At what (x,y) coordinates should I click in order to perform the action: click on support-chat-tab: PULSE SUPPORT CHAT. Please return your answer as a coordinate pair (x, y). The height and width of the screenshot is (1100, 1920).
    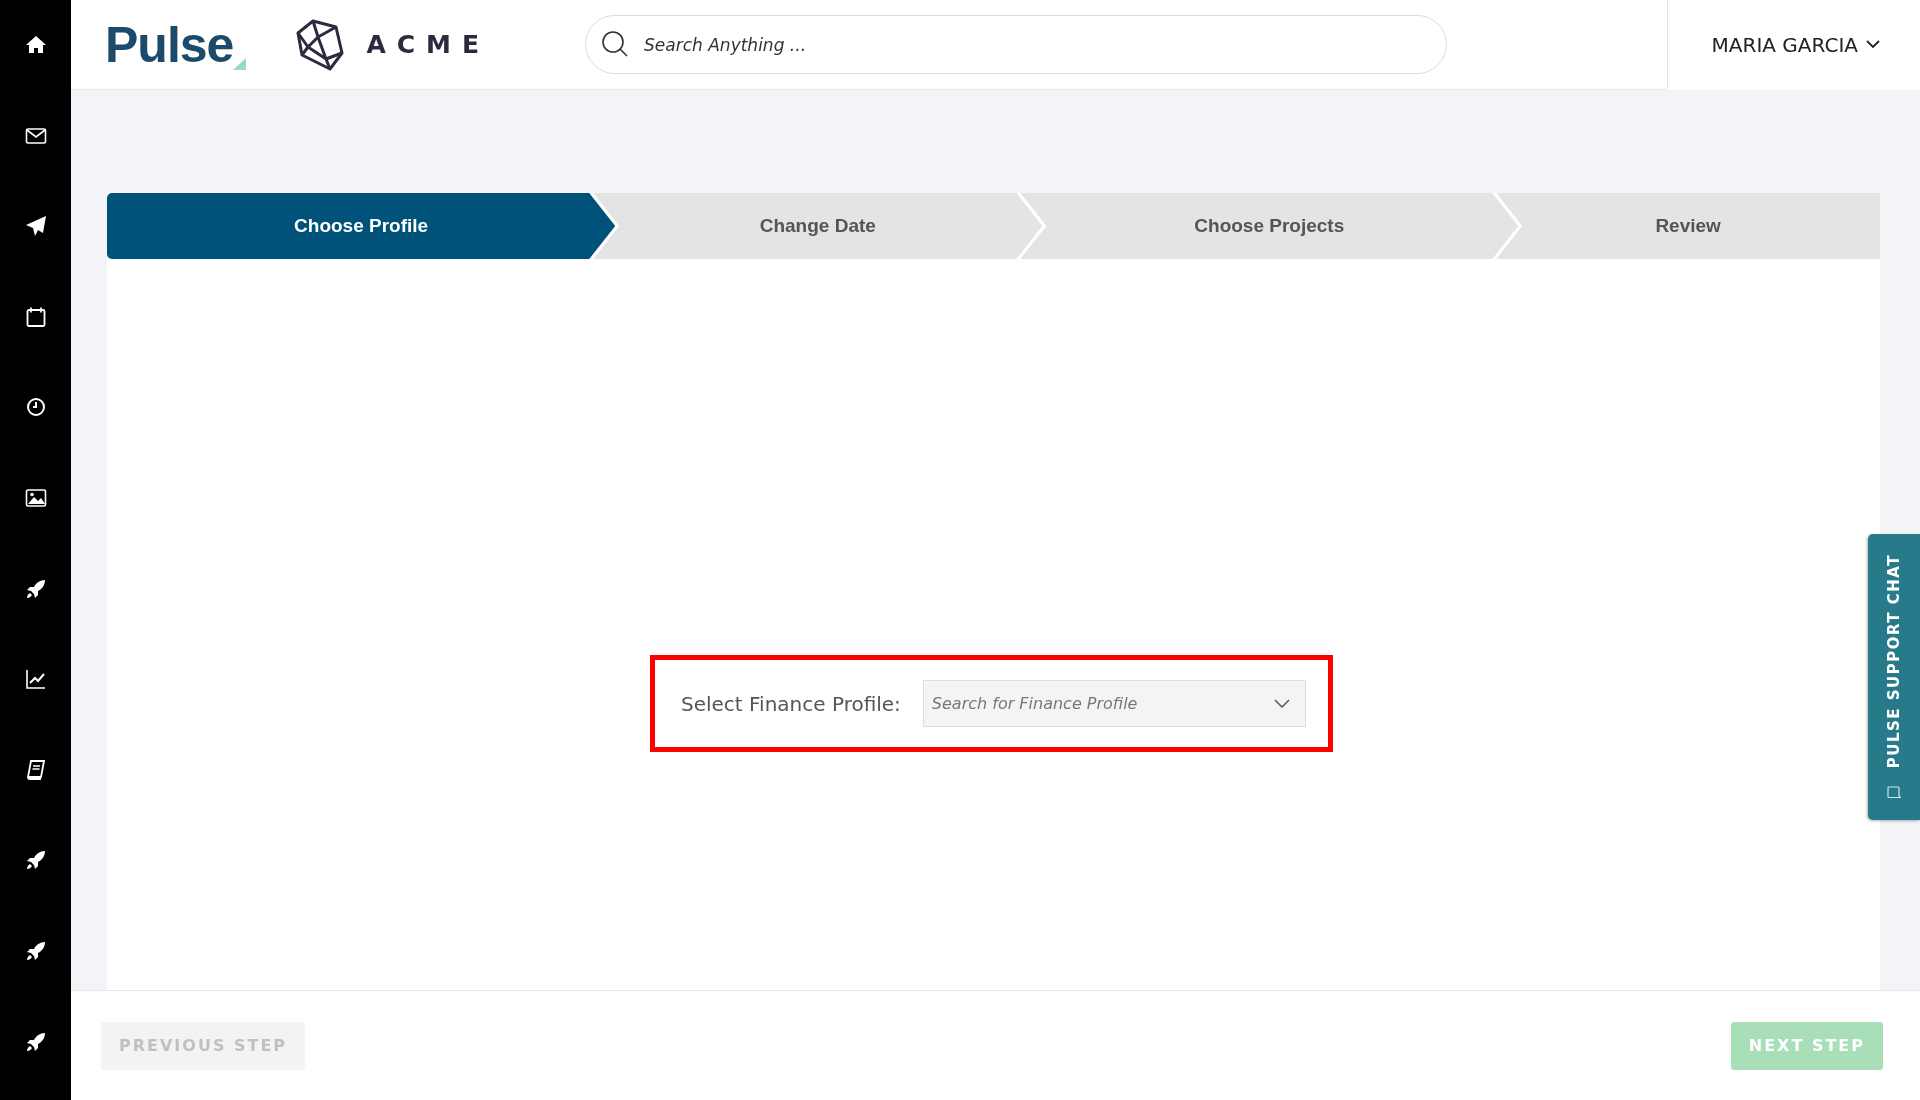
    Looking at the image, I should click on (1894, 677).